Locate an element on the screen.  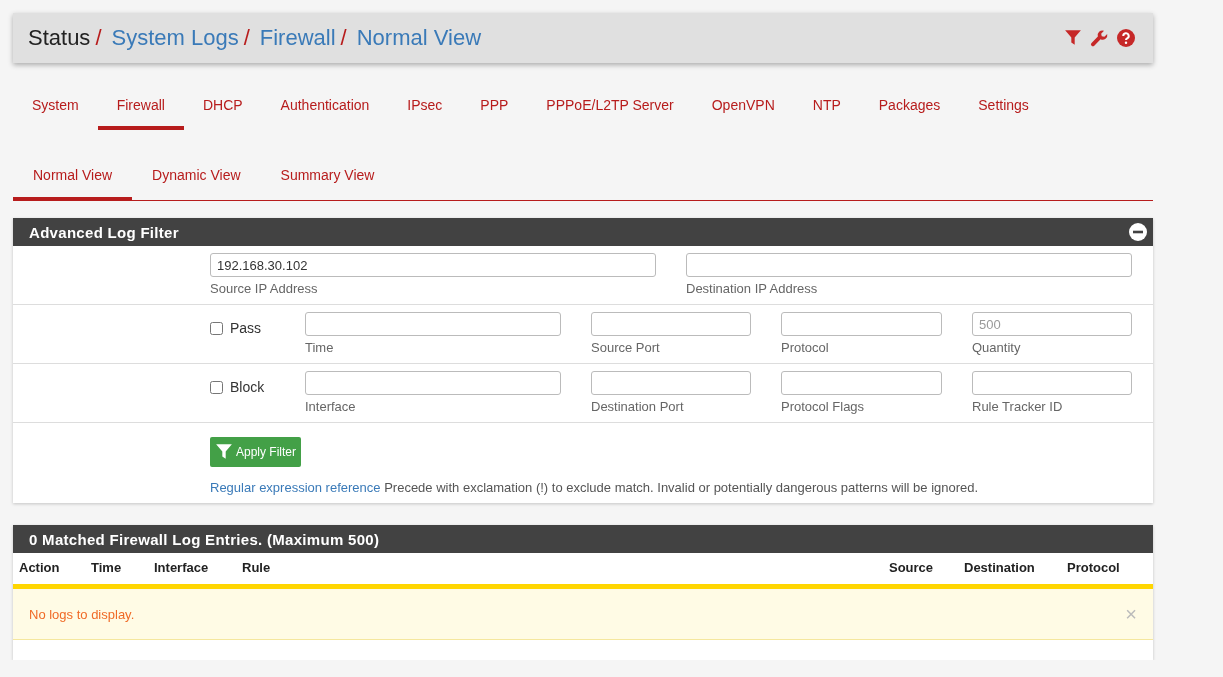
panel-title: Advanced Log Filter is located at coordinates (104, 232).